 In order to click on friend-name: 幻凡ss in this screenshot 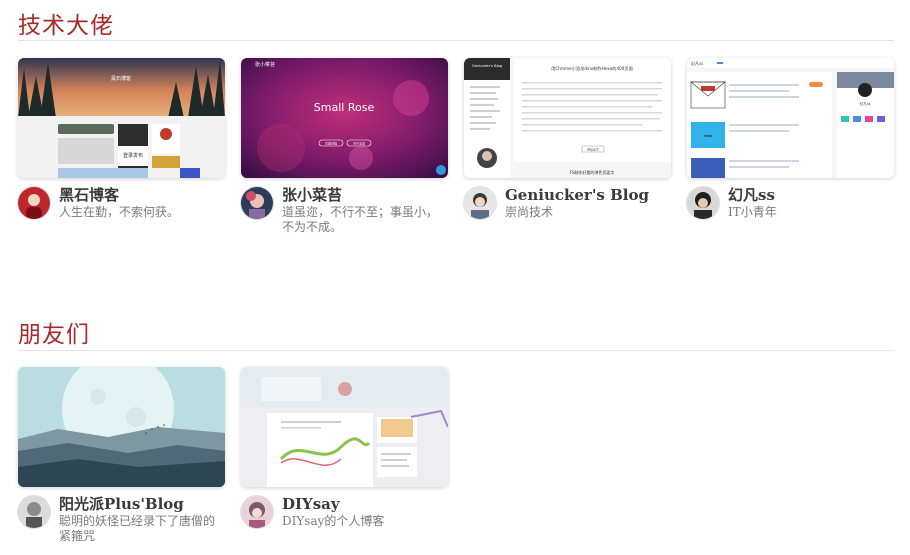, I will do `click(751, 195)`.